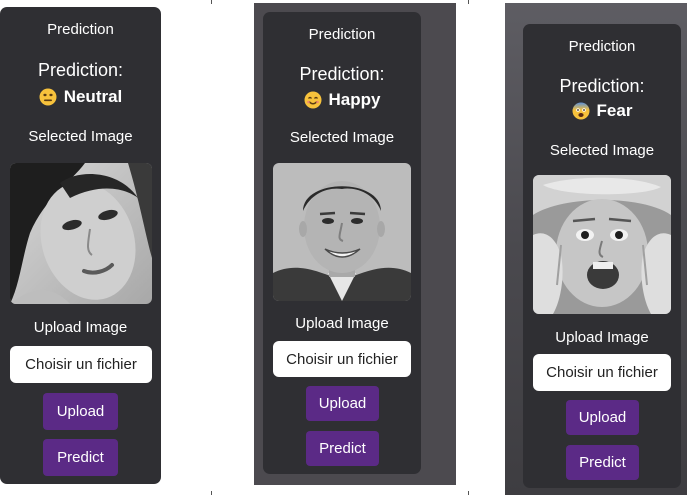 The image size is (687, 495). What do you see at coordinates (48, 97) in the screenshot?
I see `neutral-face-icon` at bounding box center [48, 97].